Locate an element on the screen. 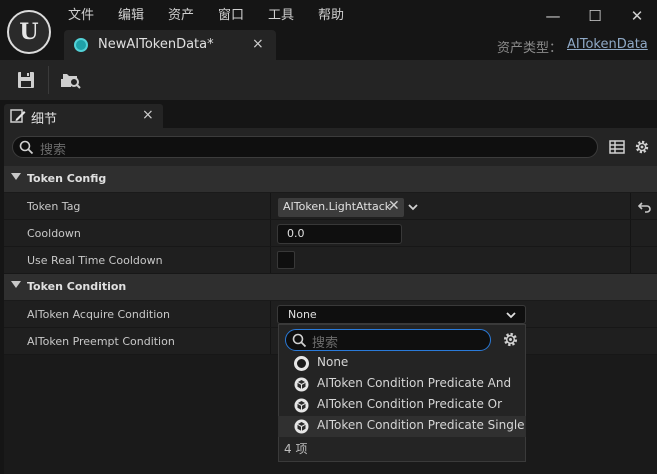 Image resolution: width=657 pixels, height=474 pixels. save-button is located at coordinates (26, 80).